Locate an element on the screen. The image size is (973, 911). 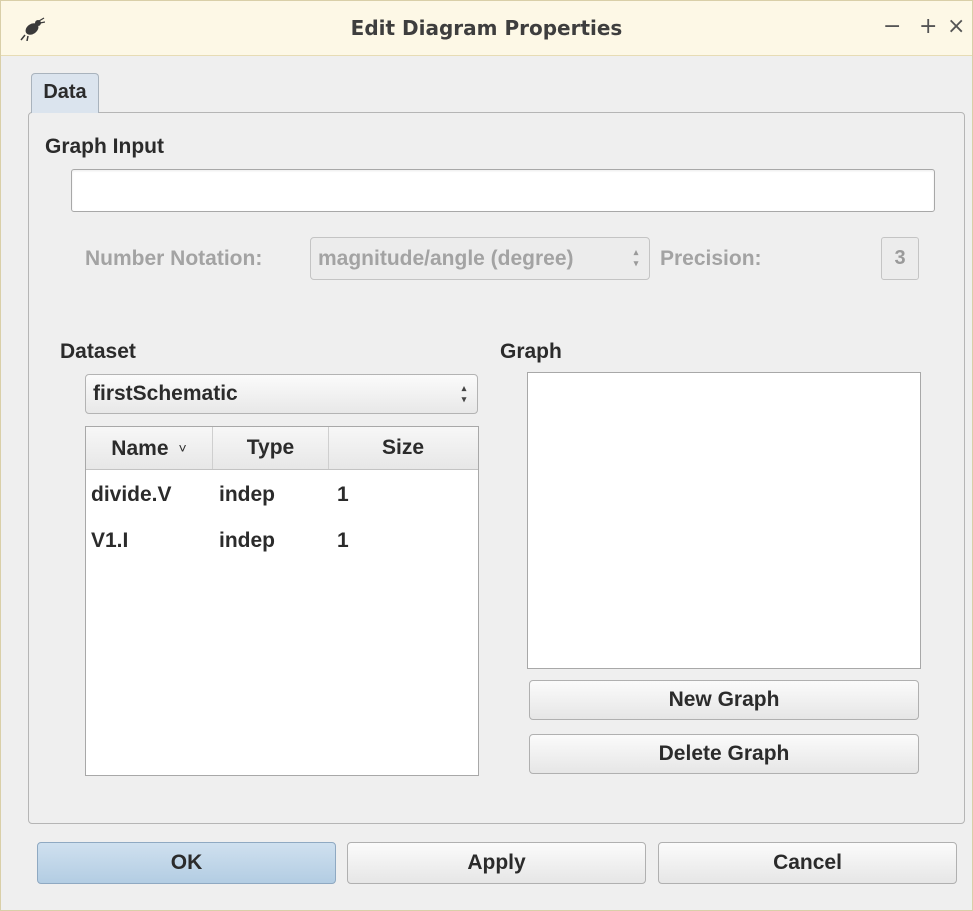
number-notation-label: Number Notation: is located at coordinates (174, 258).